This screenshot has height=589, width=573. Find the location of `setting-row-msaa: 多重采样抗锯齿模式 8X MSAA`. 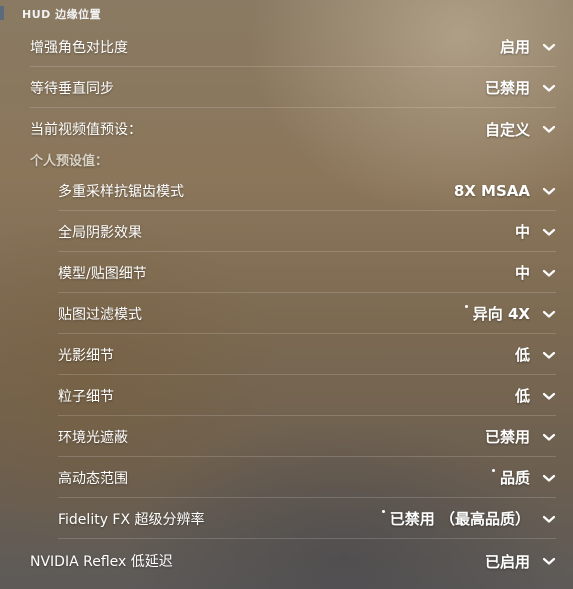

setting-row-msaa: 多重采样抗锯齿模式 8X MSAA is located at coordinates (307, 191).